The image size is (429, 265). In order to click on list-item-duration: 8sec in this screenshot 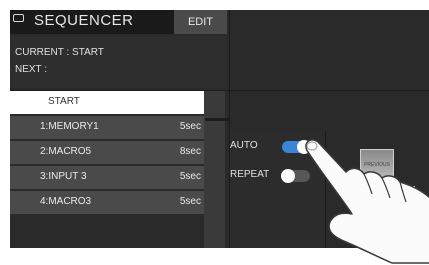, I will do `click(190, 151)`.